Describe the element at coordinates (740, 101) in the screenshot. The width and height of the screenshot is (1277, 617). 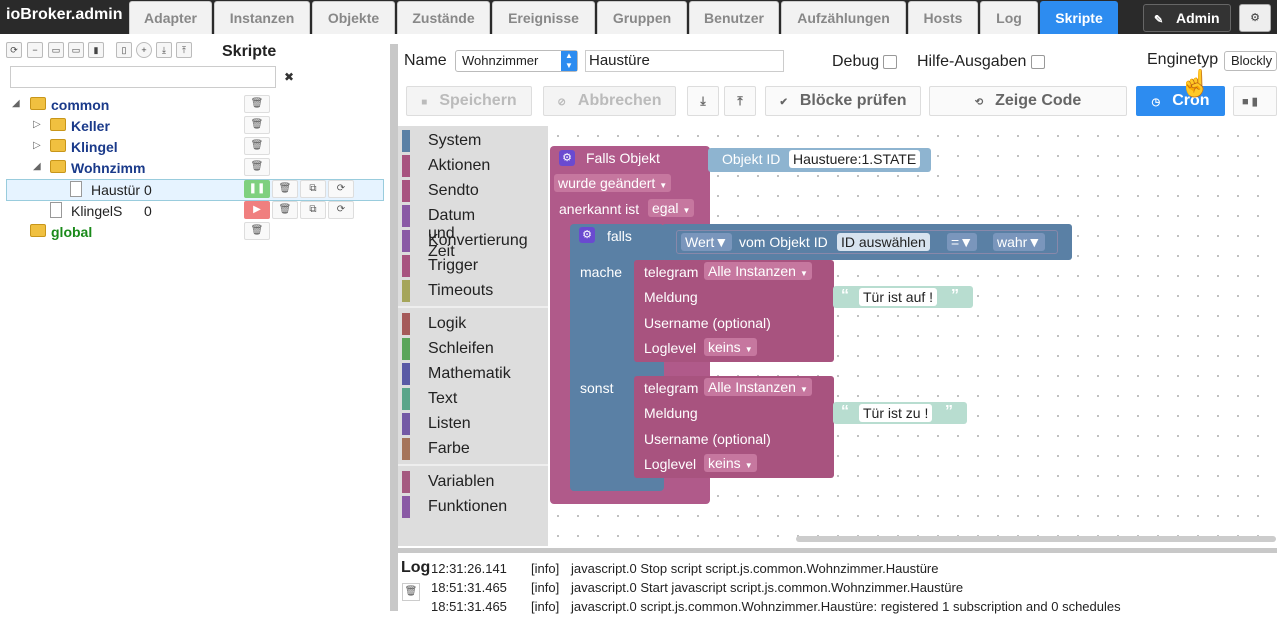
I see `import-button: ⤒` at that location.